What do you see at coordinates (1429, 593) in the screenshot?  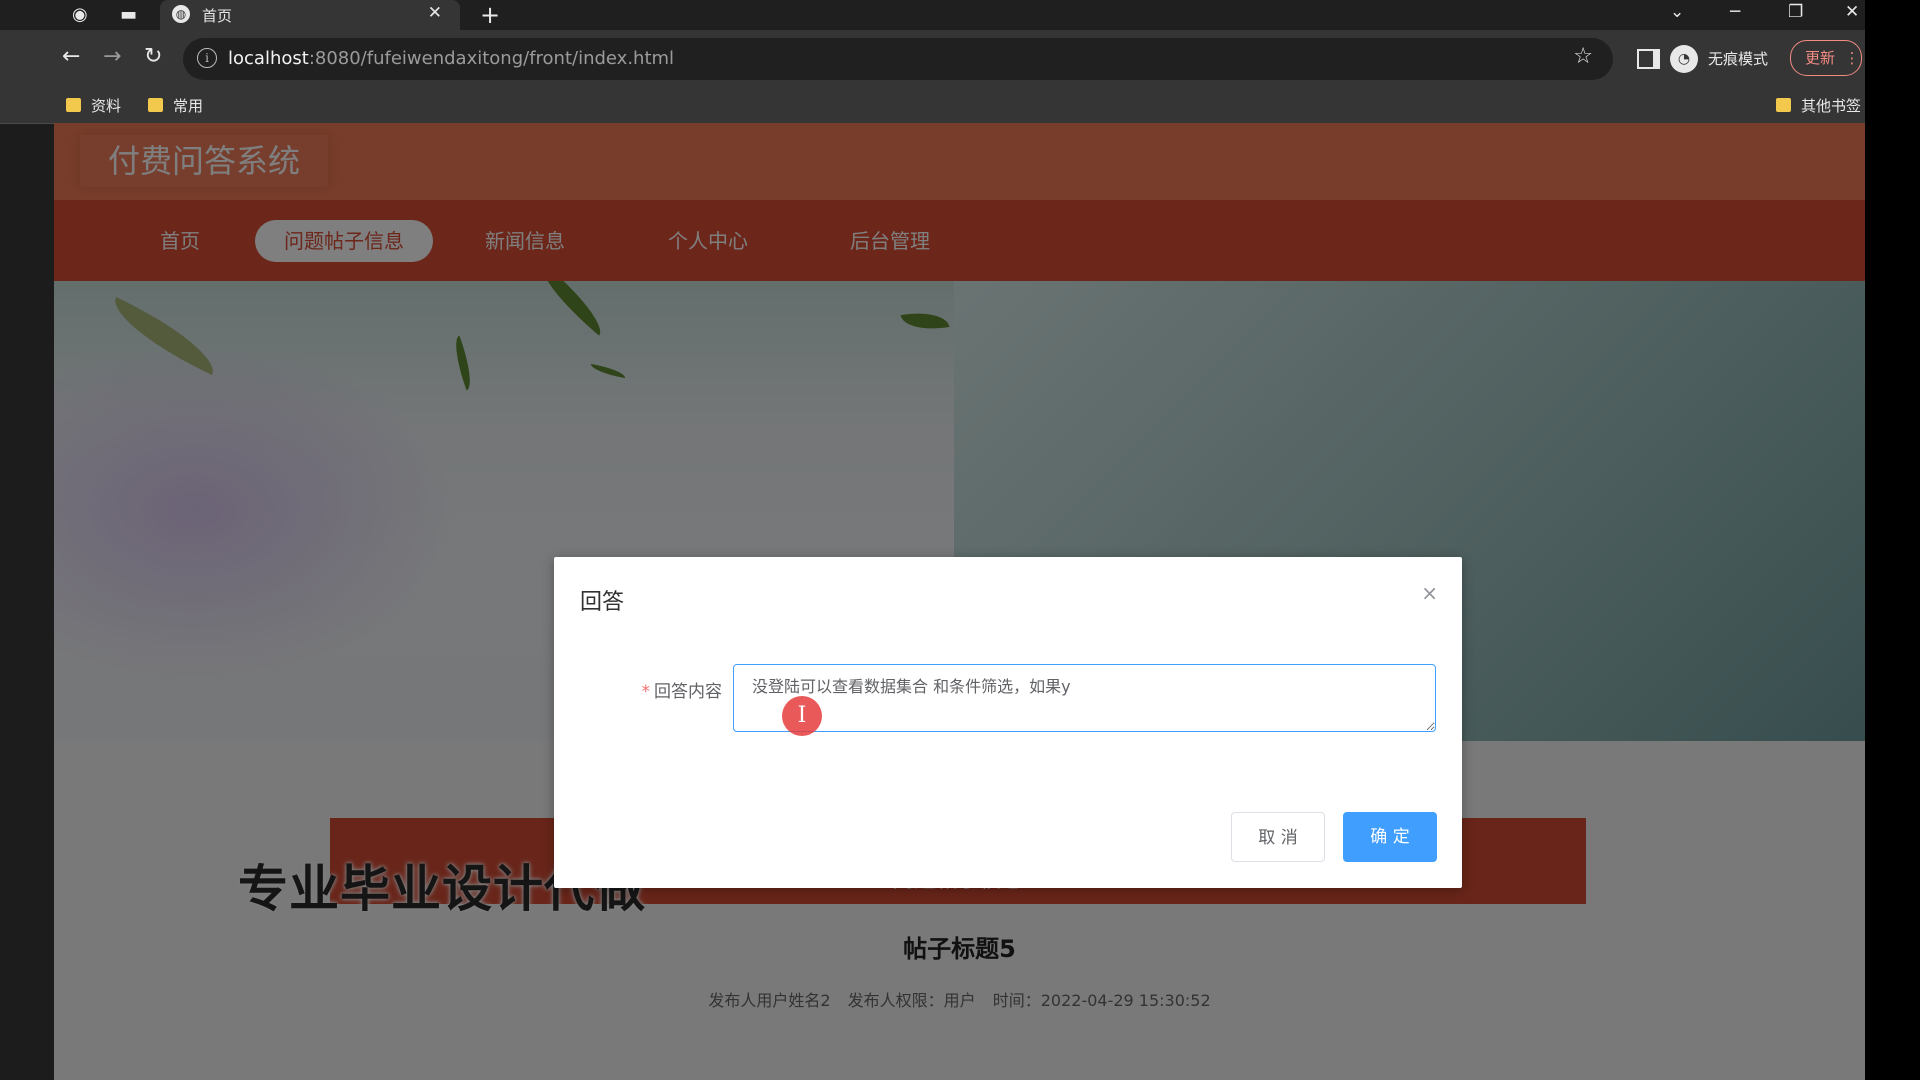 I see `dialog-close-icon: ×` at bounding box center [1429, 593].